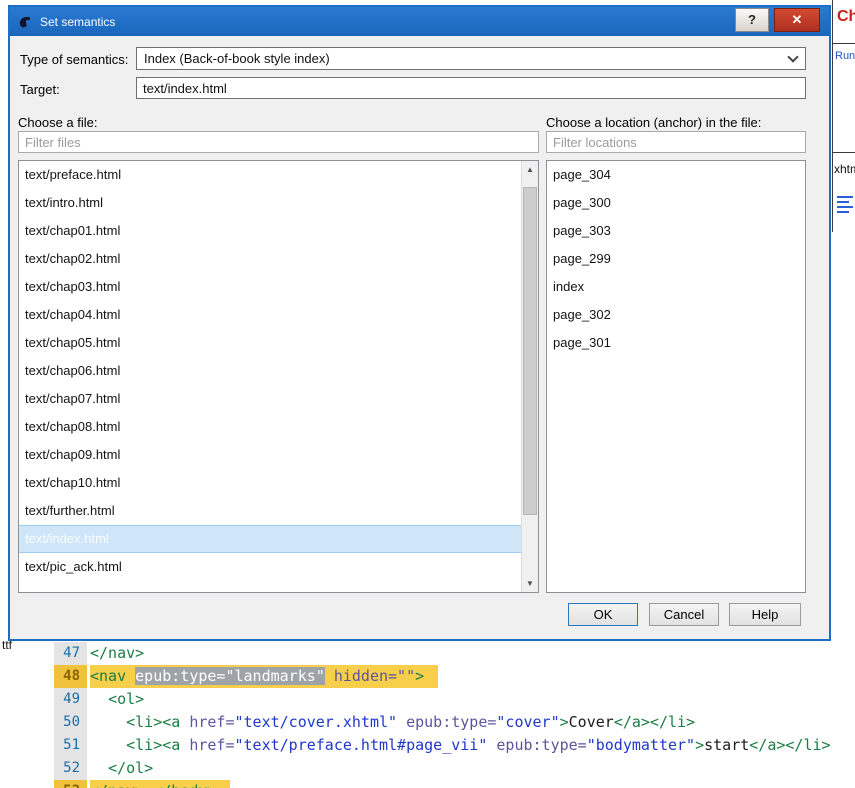 Image resolution: width=855 pixels, height=788 pixels. Describe the element at coordinates (765, 614) in the screenshot. I see `help-button: Help` at that location.